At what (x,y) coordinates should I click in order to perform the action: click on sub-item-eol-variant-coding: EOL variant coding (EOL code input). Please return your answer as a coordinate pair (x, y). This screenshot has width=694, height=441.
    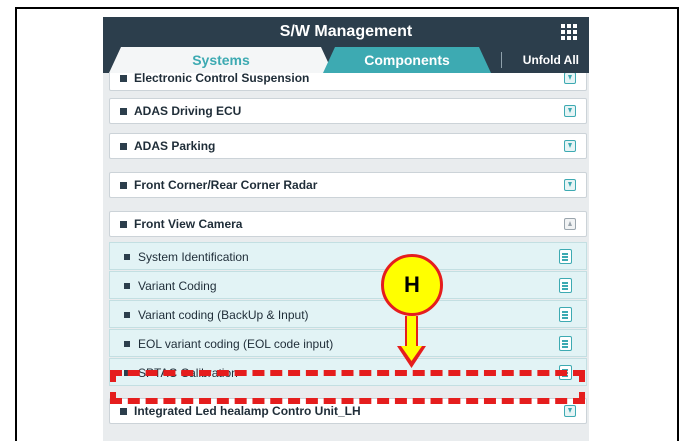
    Looking at the image, I should click on (348, 343).